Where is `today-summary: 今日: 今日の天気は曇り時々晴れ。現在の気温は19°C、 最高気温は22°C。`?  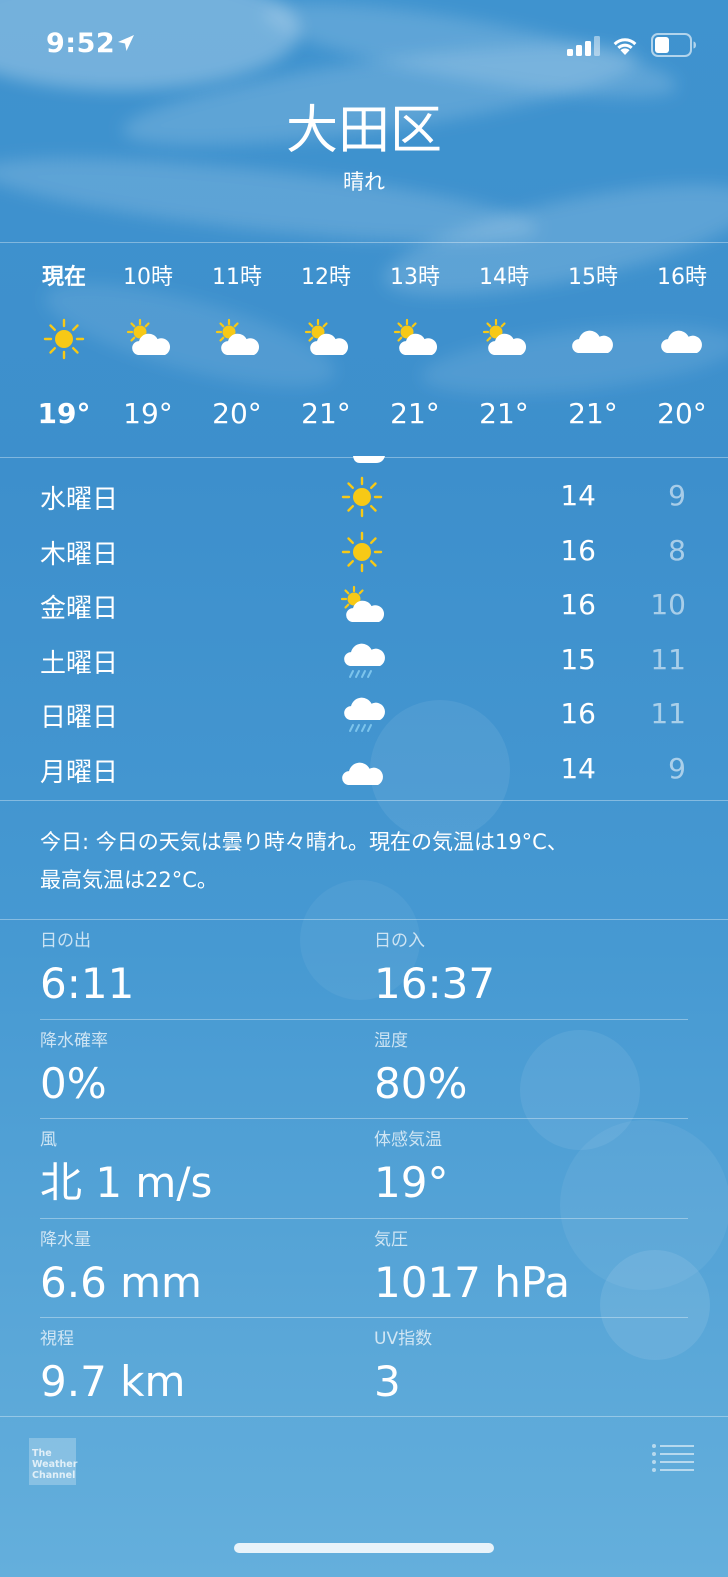 today-summary: 今日: 今日の天気は曇り時々晴れ。現在の気温は19°C、 最高気温は22°C。 is located at coordinates (364, 860).